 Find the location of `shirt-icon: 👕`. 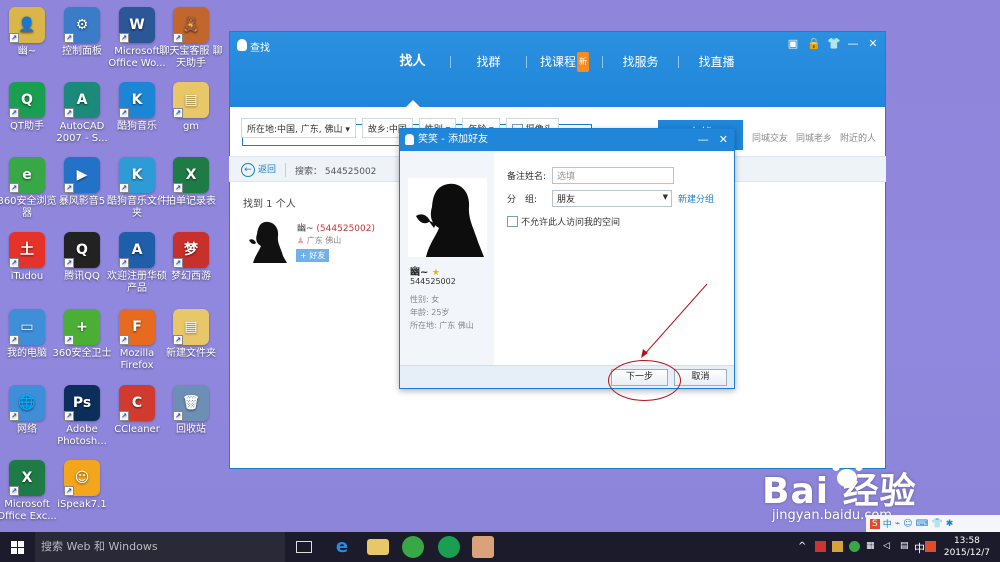

shirt-icon: 👕 is located at coordinates (937, 524).